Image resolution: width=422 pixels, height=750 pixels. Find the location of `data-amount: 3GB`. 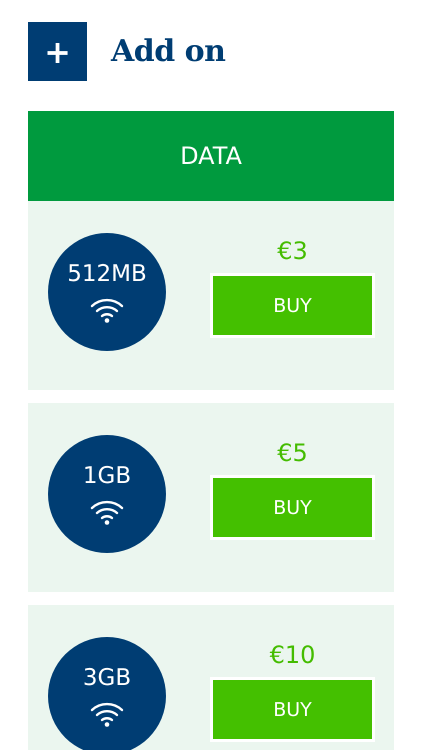

data-amount: 3GB is located at coordinates (107, 677).